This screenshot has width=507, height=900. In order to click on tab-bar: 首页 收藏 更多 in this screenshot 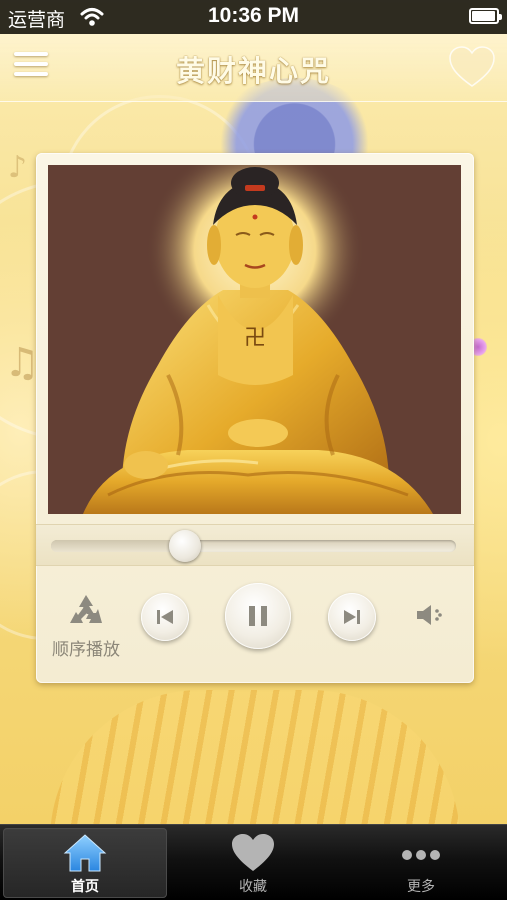, I will do `click(253, 862)`.